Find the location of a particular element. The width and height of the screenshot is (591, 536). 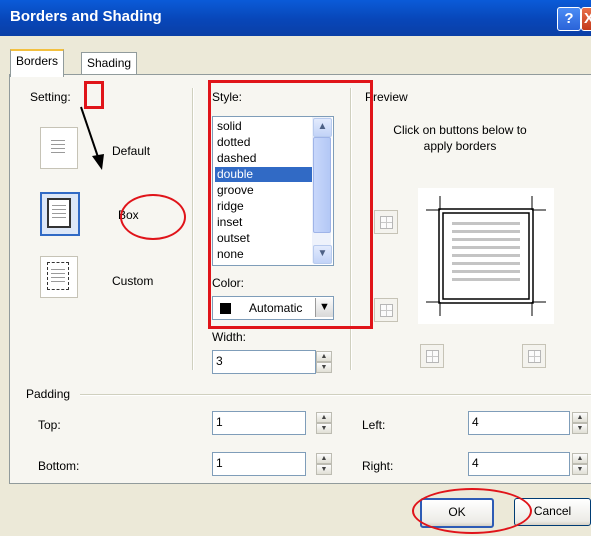

custom-setting-icon is located at coordinates (59, 277).